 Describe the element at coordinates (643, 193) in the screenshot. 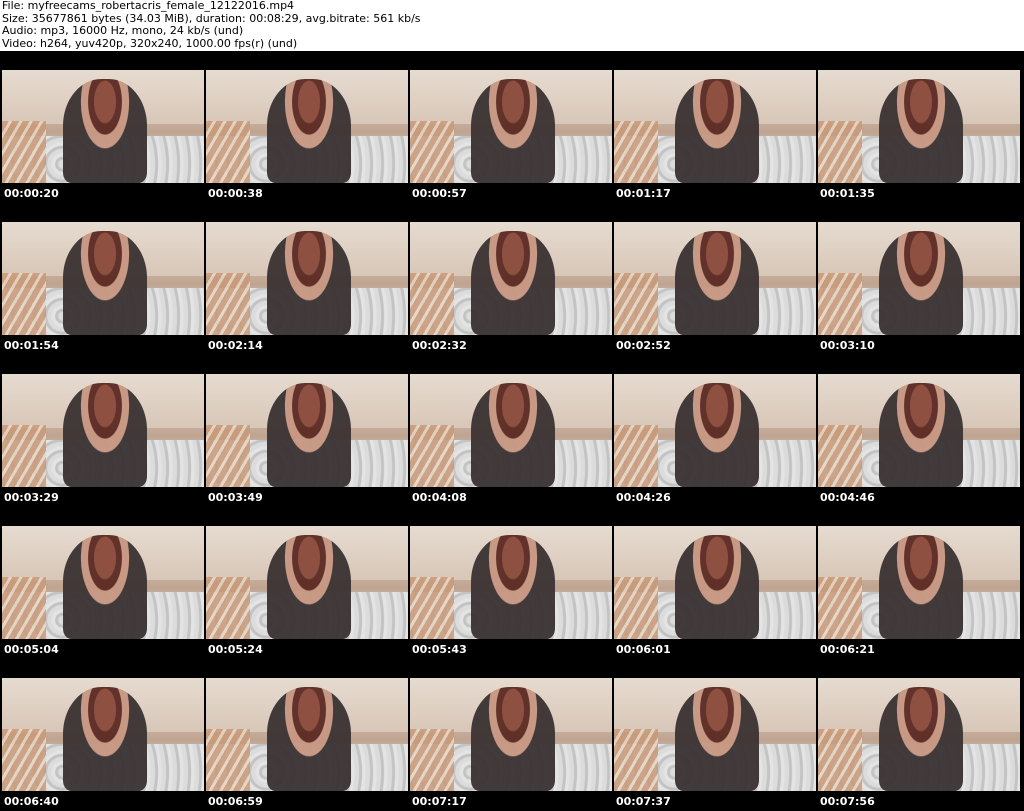

I see `timestamp-label: 00:01:17` at that location.